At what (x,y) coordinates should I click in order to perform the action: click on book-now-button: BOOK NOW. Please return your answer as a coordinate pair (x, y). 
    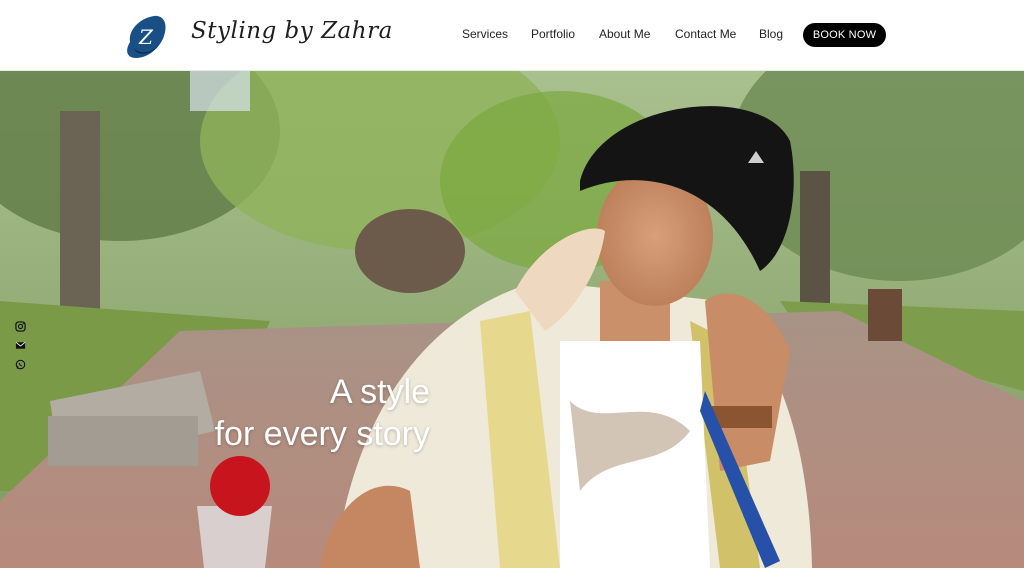
    Looking at the image, I should click on (844, 35).